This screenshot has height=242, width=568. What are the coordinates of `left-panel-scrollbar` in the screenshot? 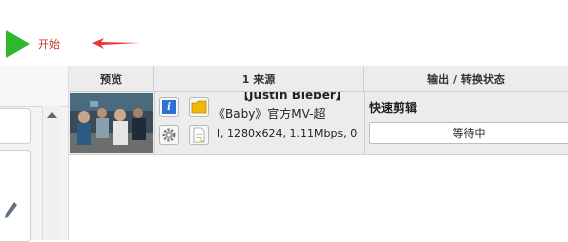 It's located at (51, 173).